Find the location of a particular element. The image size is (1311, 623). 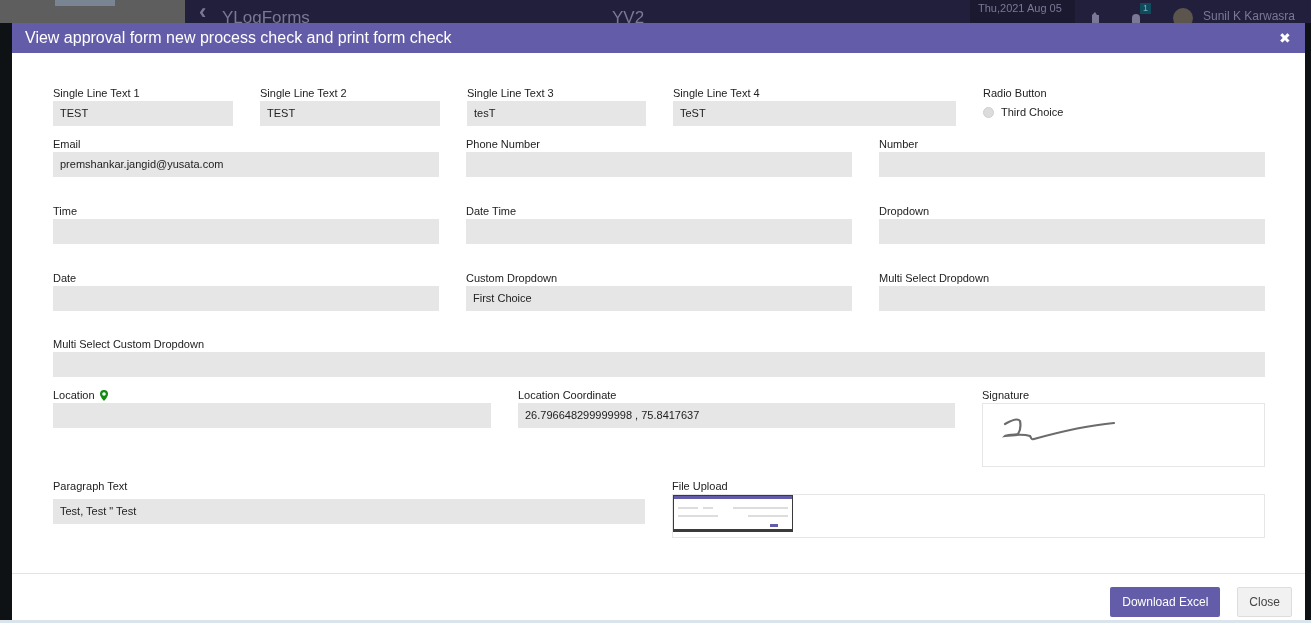

field-label: Custom Dropdown is located at coordinates (512, 278).